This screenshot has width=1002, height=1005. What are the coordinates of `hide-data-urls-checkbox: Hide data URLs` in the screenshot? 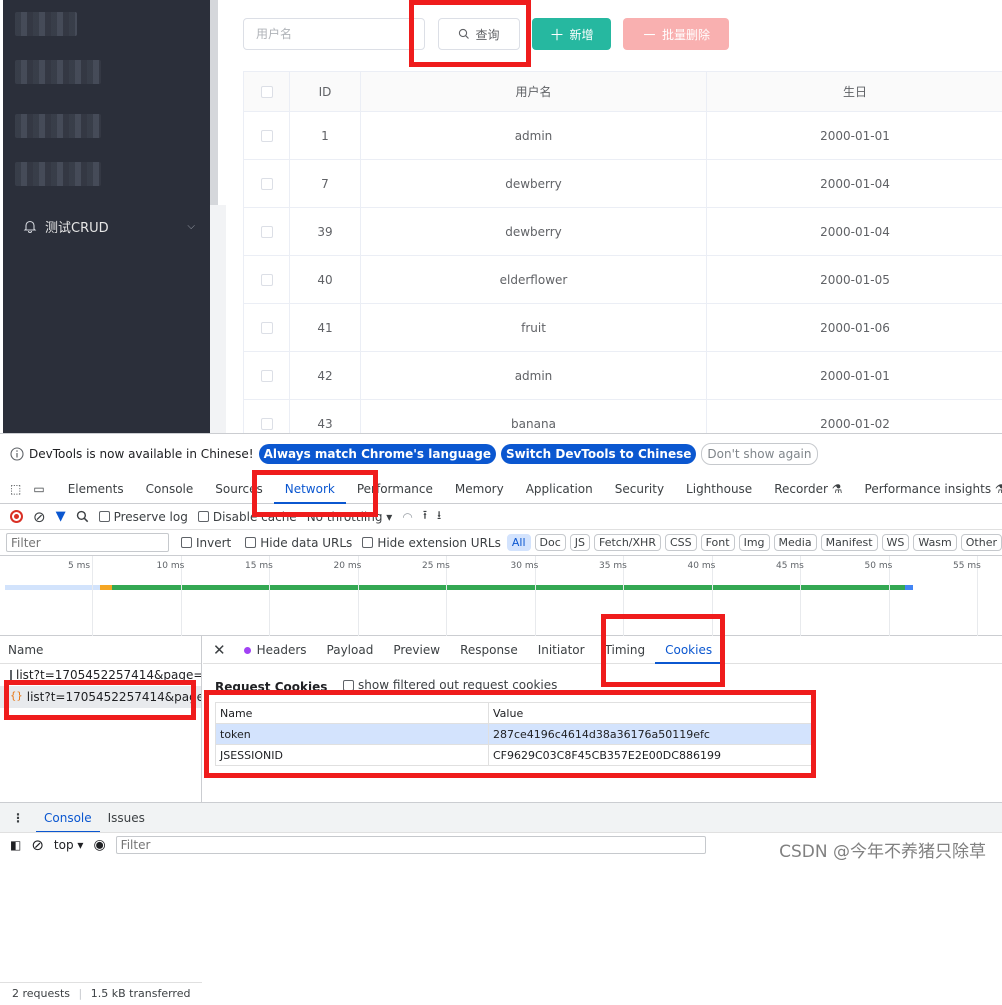 It's located at (298, 543).